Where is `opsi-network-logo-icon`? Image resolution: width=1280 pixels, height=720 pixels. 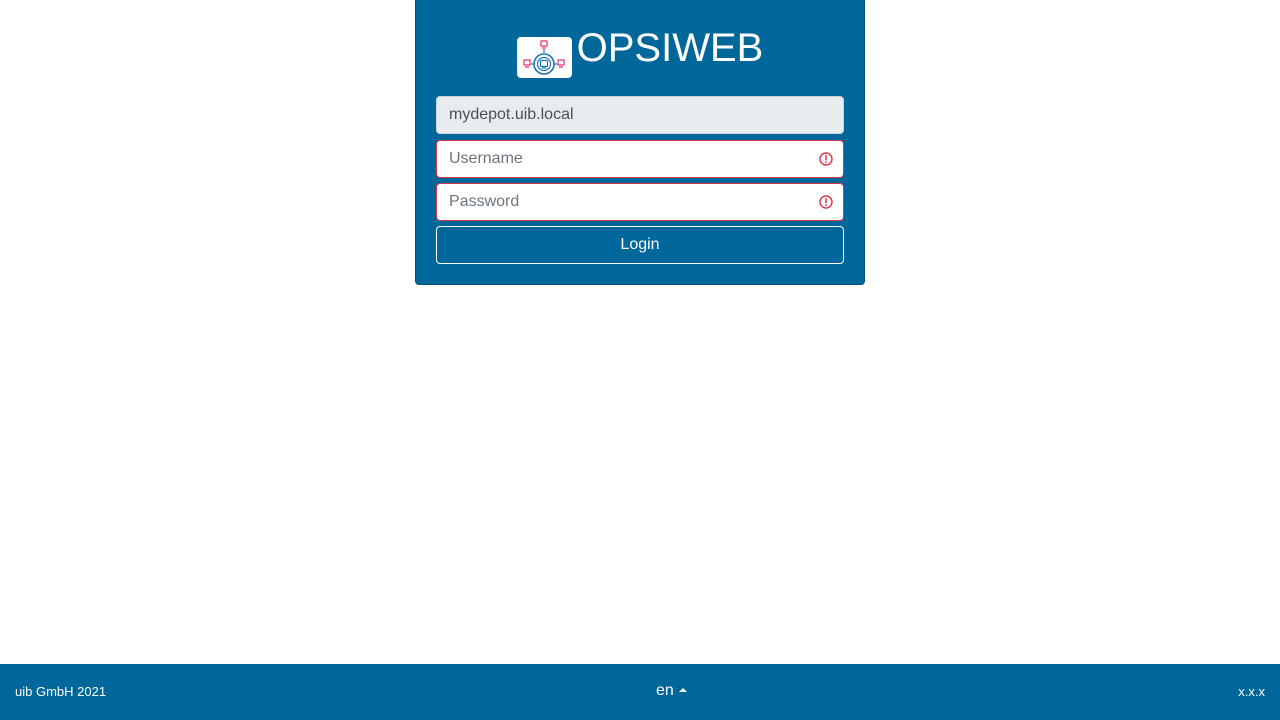 opsi-network-logo-icon is located at coordinates (544, 57).